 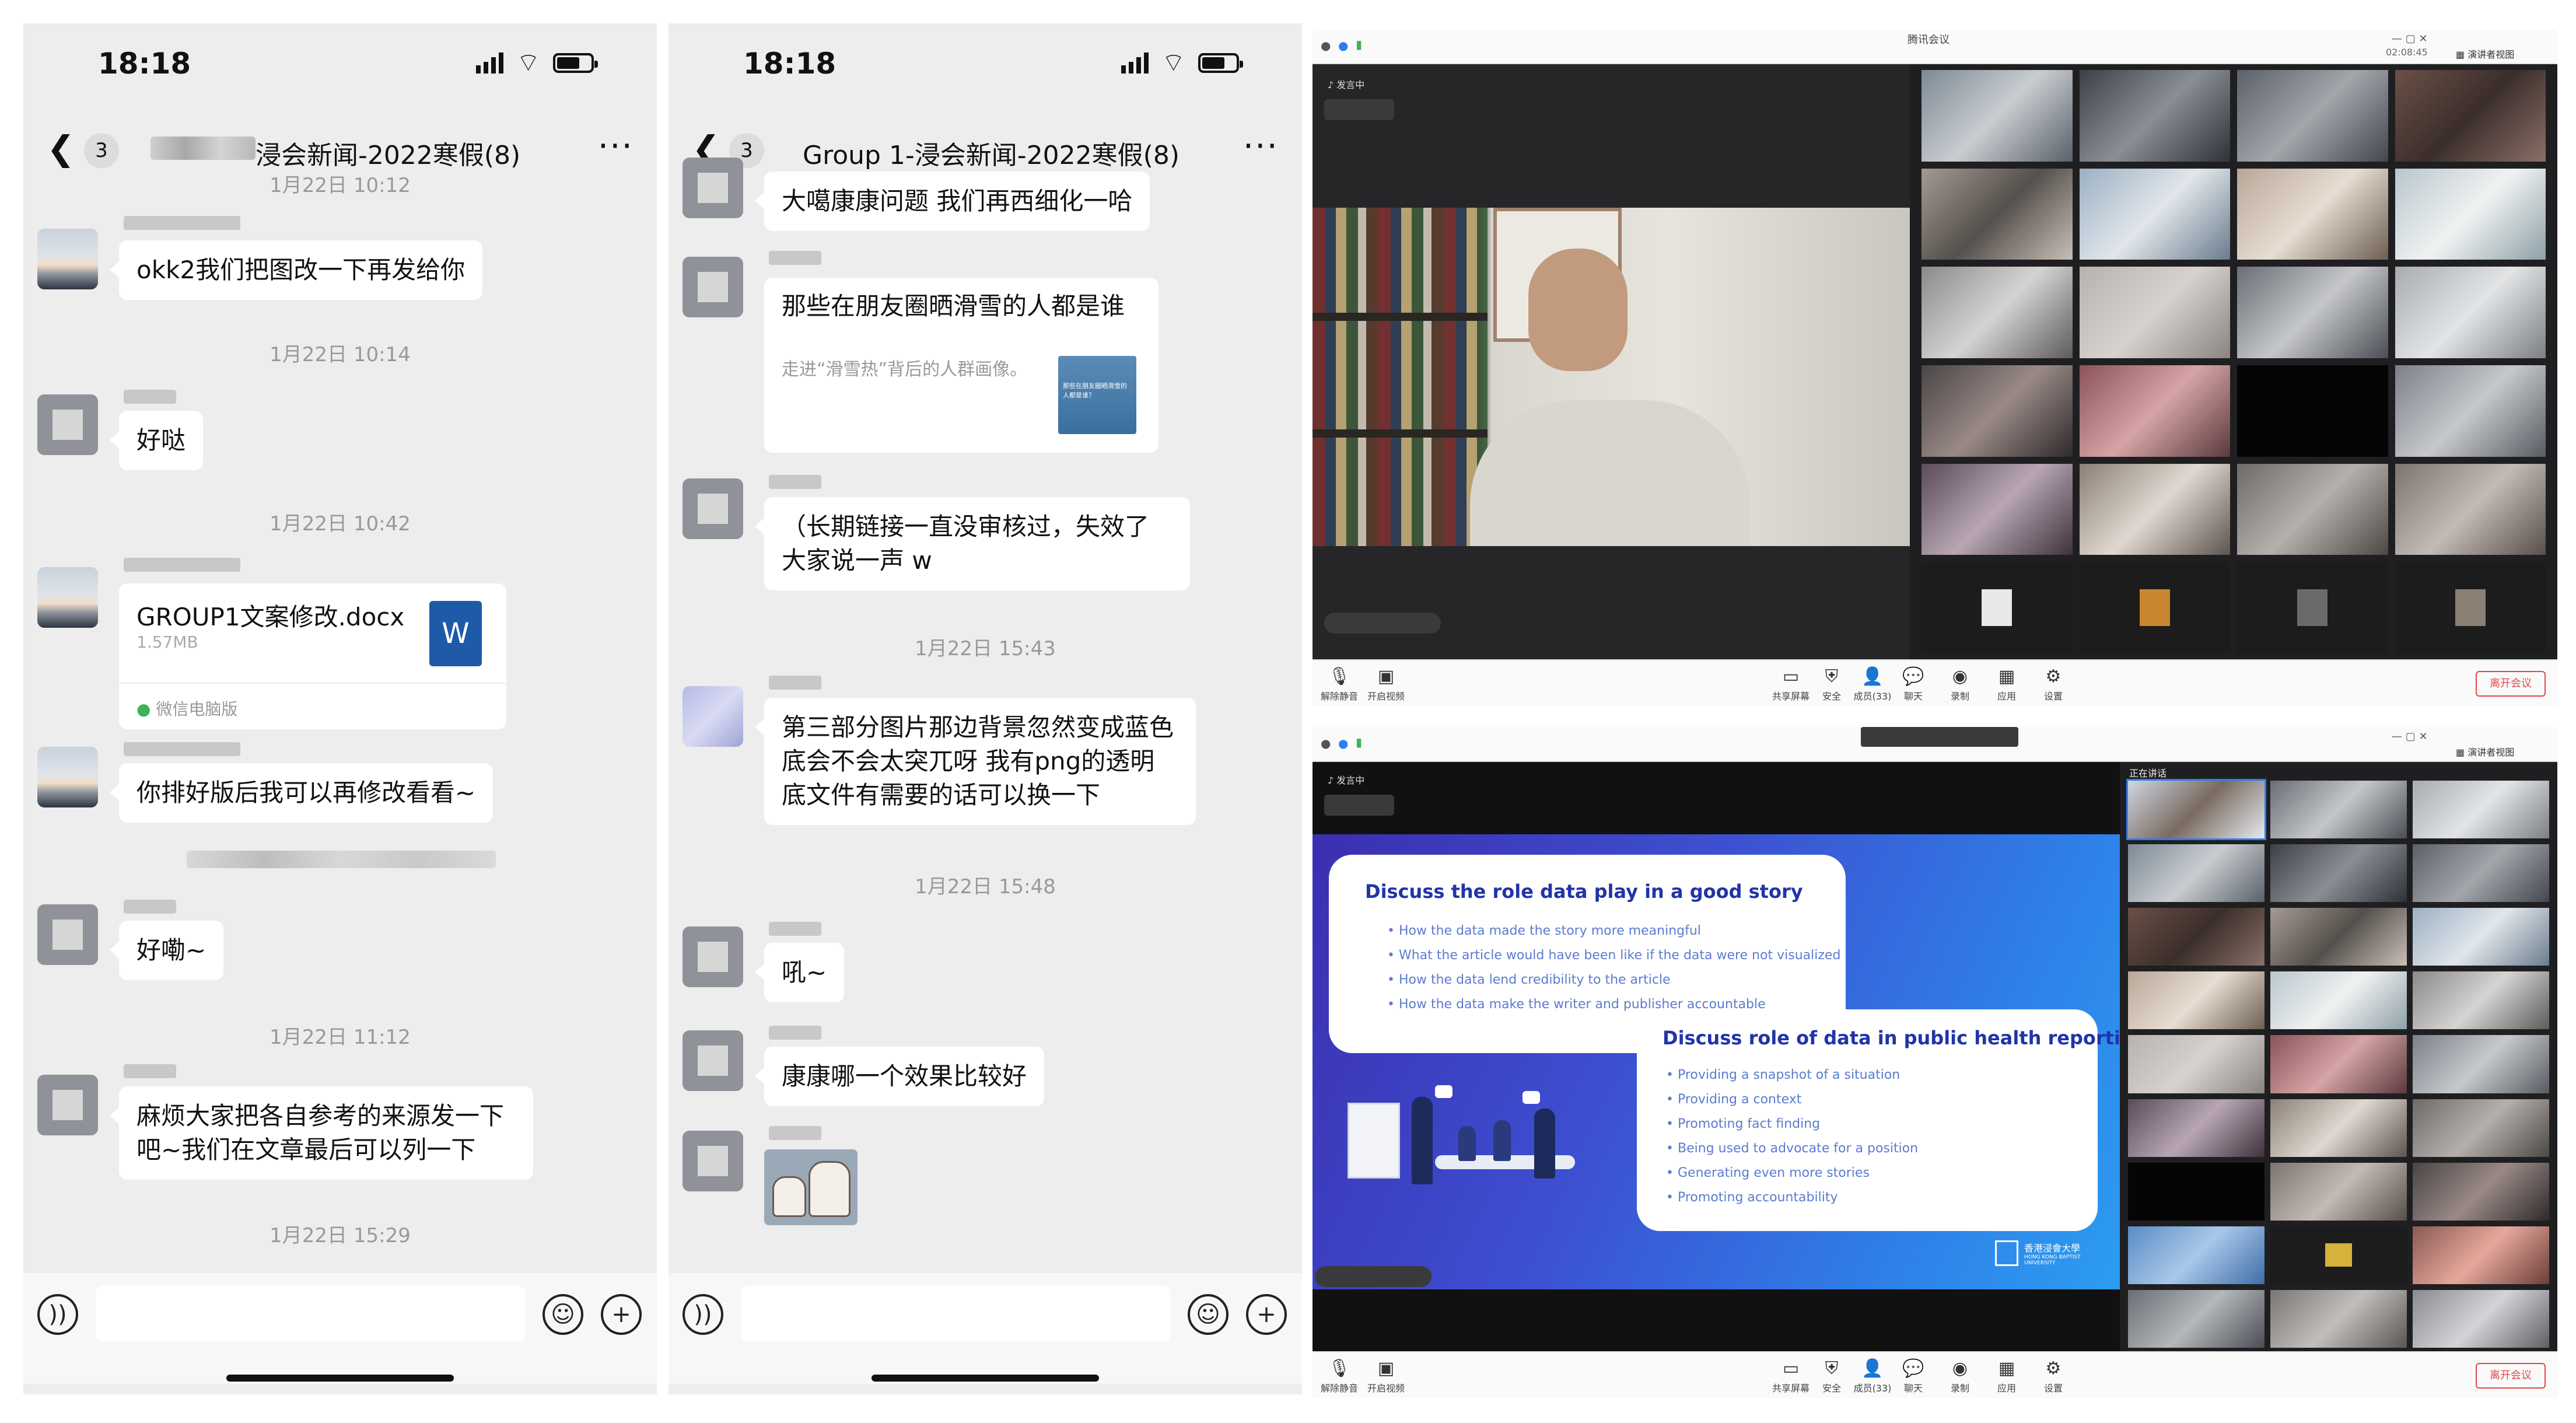 What do you see at coordinates (1343, 46) in the screenshot?
I see `shield-icon: ●` at bounding box center [1343, 46].